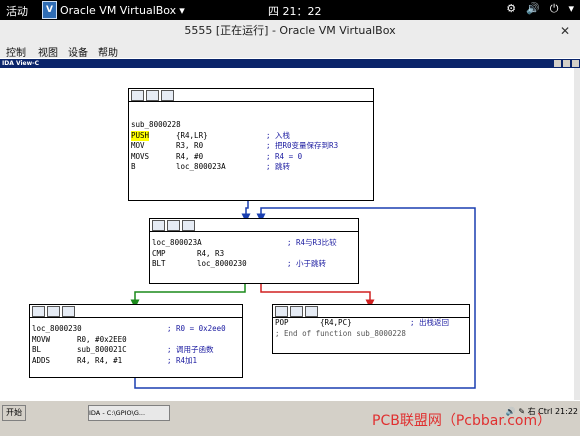 The width and height of the screenshot is (580, 436). Describe the element at coordinates (37, 350) in the screenshot. I see `mnemonic: BL` at that location.